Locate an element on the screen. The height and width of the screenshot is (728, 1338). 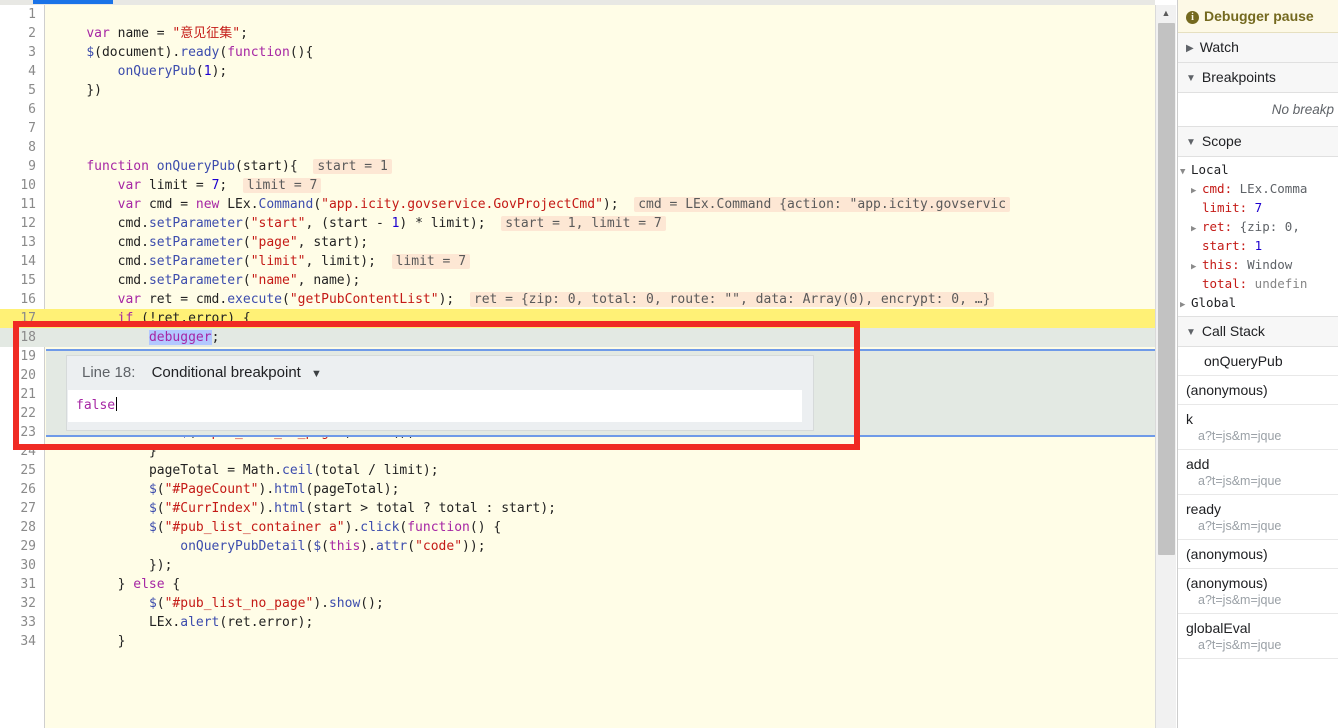
scope-variable-row: ▶ this: Window is located at coordinates (1258, 264).